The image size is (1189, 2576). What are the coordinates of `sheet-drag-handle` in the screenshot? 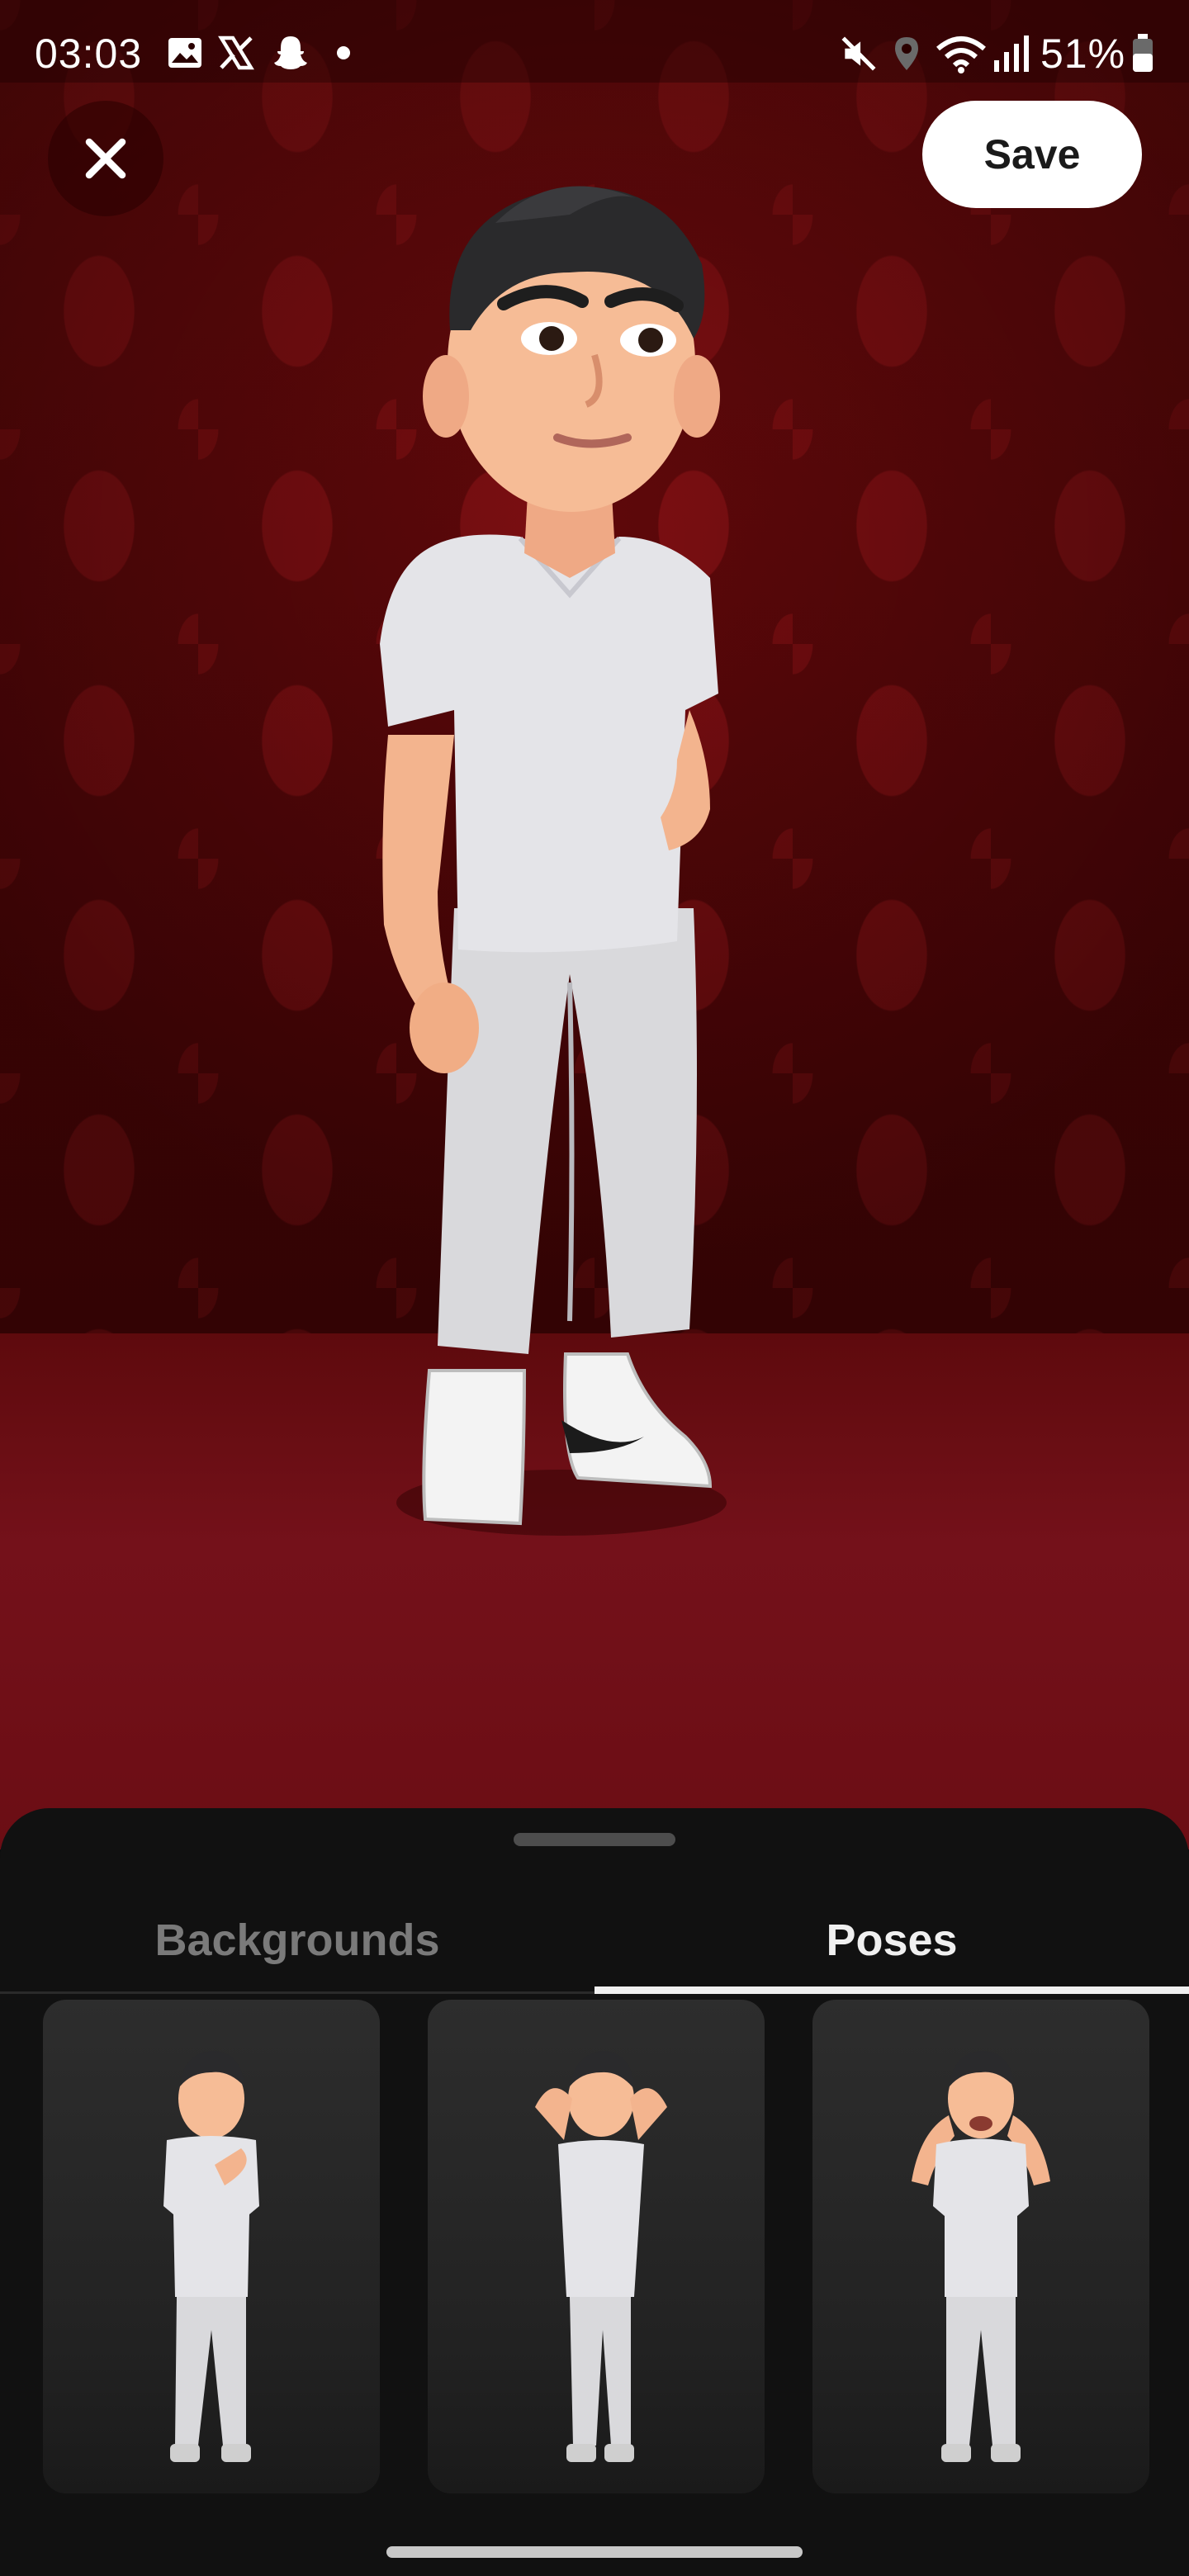 It's located at (594, 1839).